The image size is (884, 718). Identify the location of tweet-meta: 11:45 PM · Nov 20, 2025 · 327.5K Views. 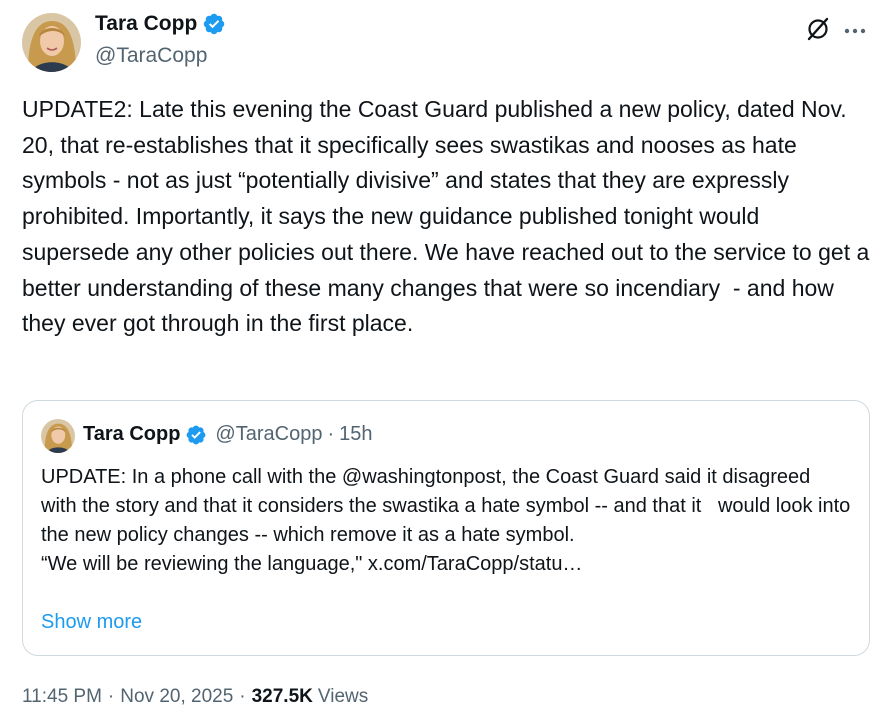
(195, 697).